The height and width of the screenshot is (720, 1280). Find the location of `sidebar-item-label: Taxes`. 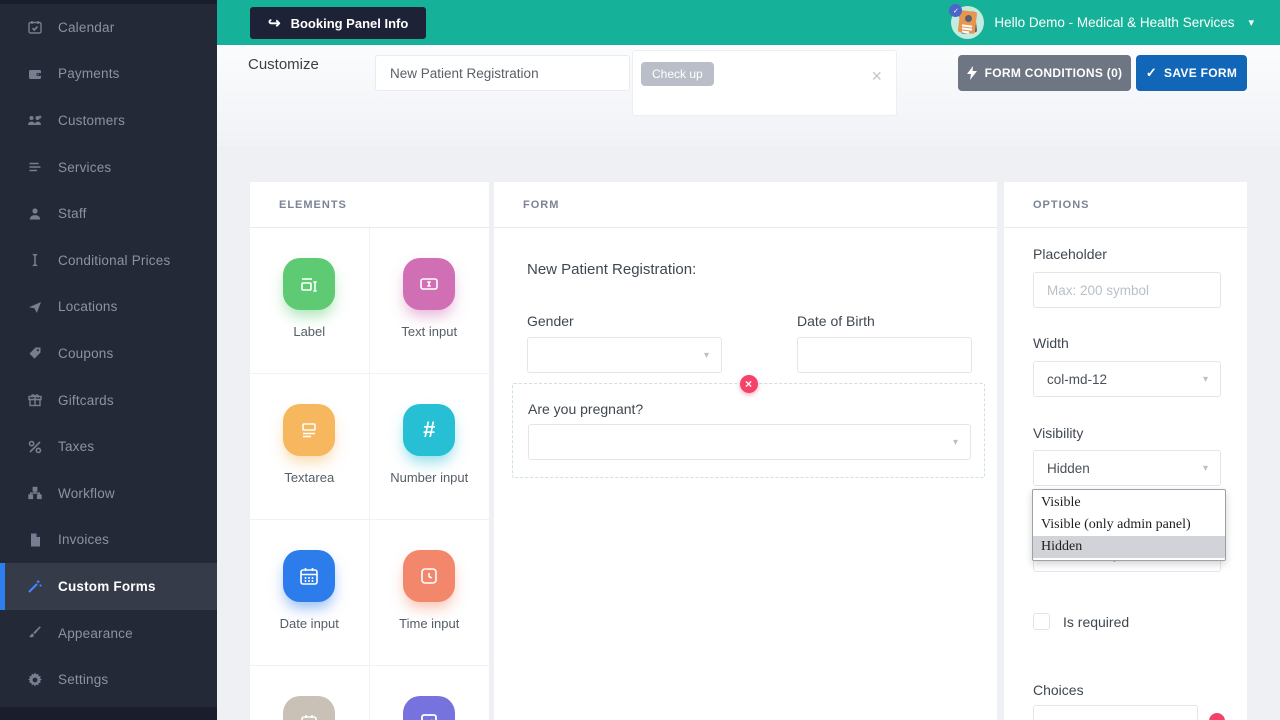

sidebar-item-label: Taxes is located at coordinates (76, 447).